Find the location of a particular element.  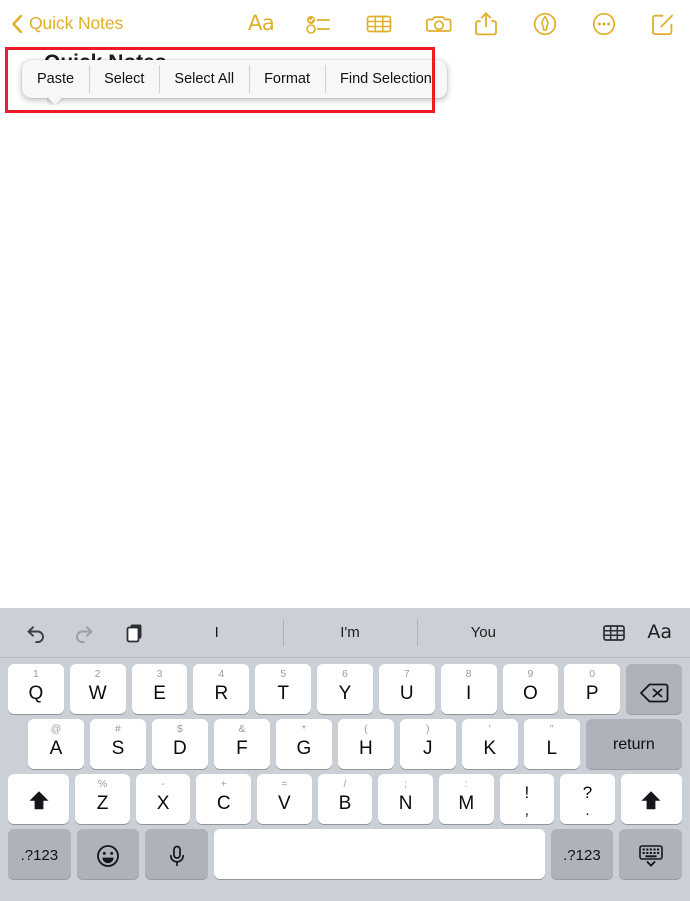

key-d: $ D is located at coordinates (179, 744).